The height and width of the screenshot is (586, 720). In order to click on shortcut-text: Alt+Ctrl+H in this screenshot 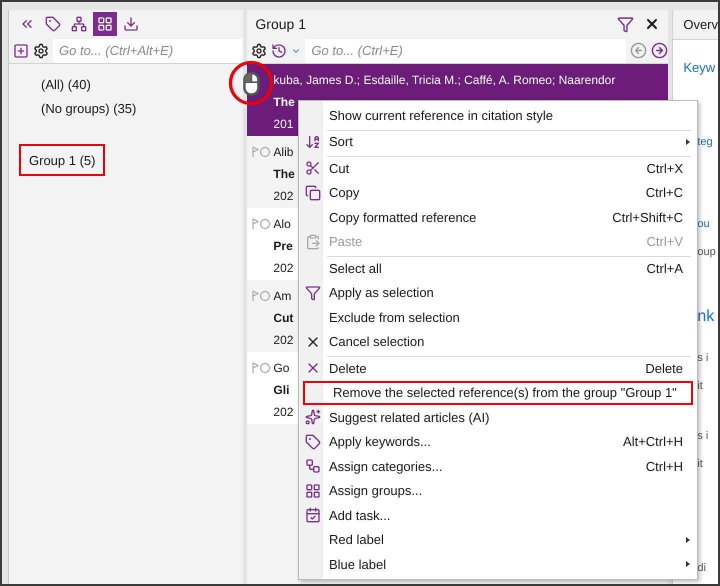, I will do `click(653, 442)`.